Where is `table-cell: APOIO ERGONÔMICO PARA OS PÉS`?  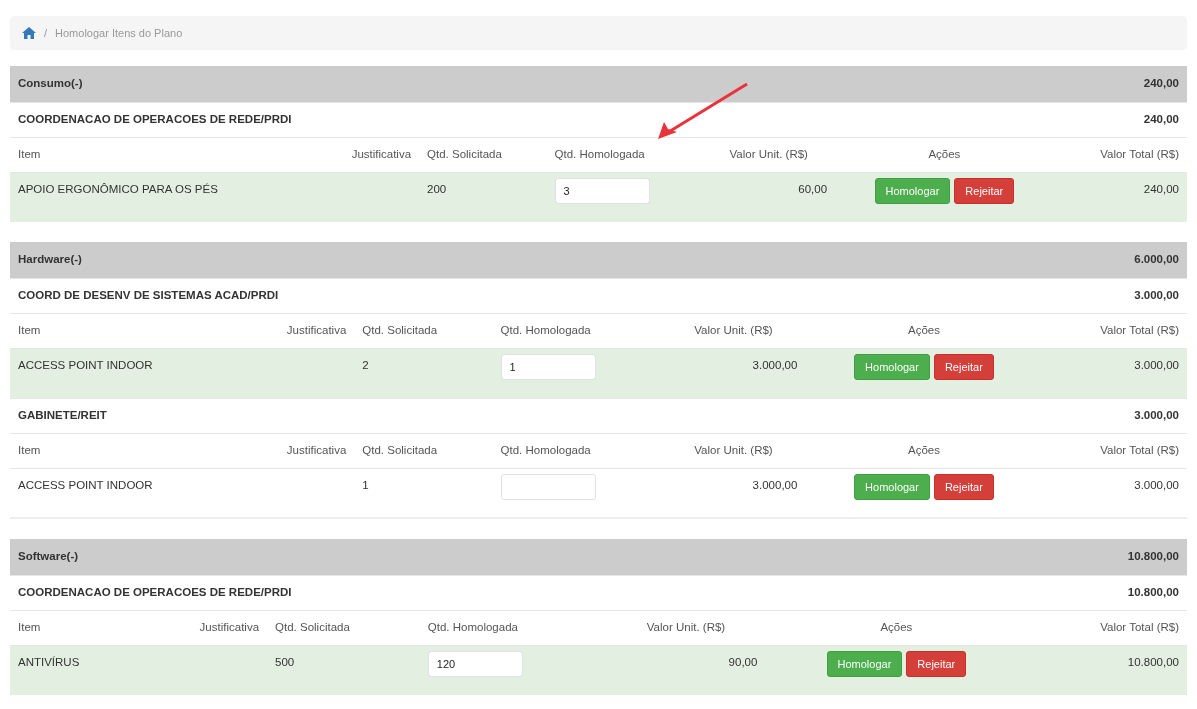 table-cell: APOIO ERGONÔMICO PARA OS PÉS is located at coordinates (118, 188).